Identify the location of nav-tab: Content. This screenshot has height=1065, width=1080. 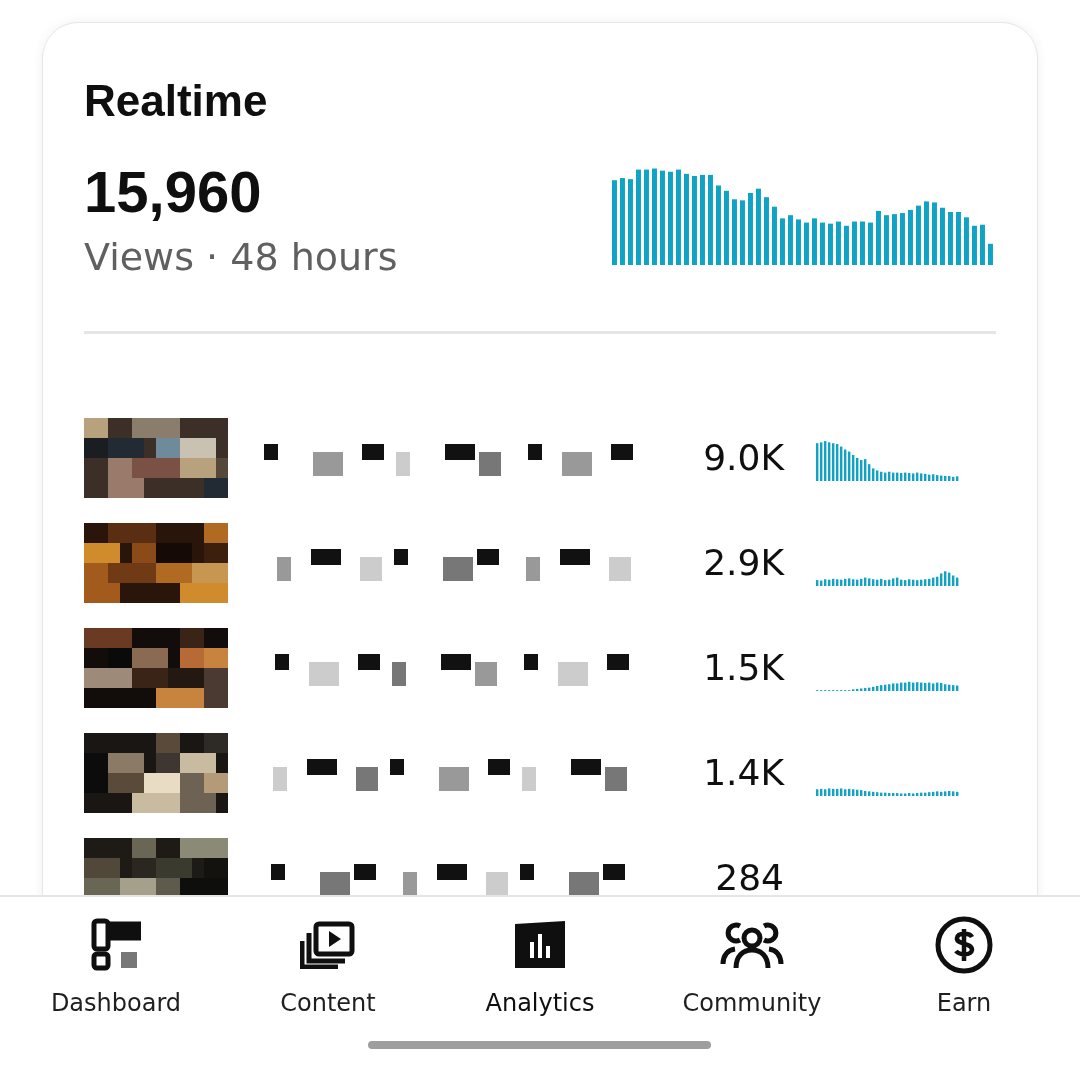
(328, 968).